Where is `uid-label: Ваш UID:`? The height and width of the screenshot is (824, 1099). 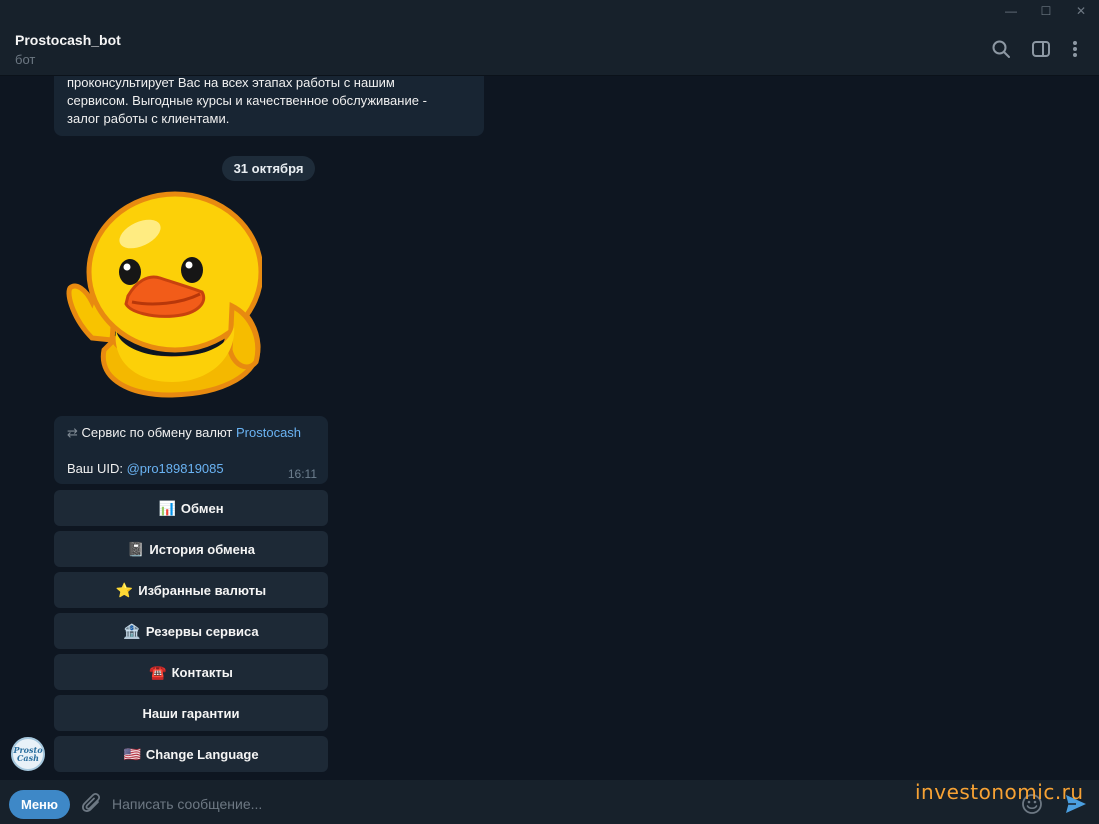
uid-label: Ваш UID: is located at coordinates (97, 468).